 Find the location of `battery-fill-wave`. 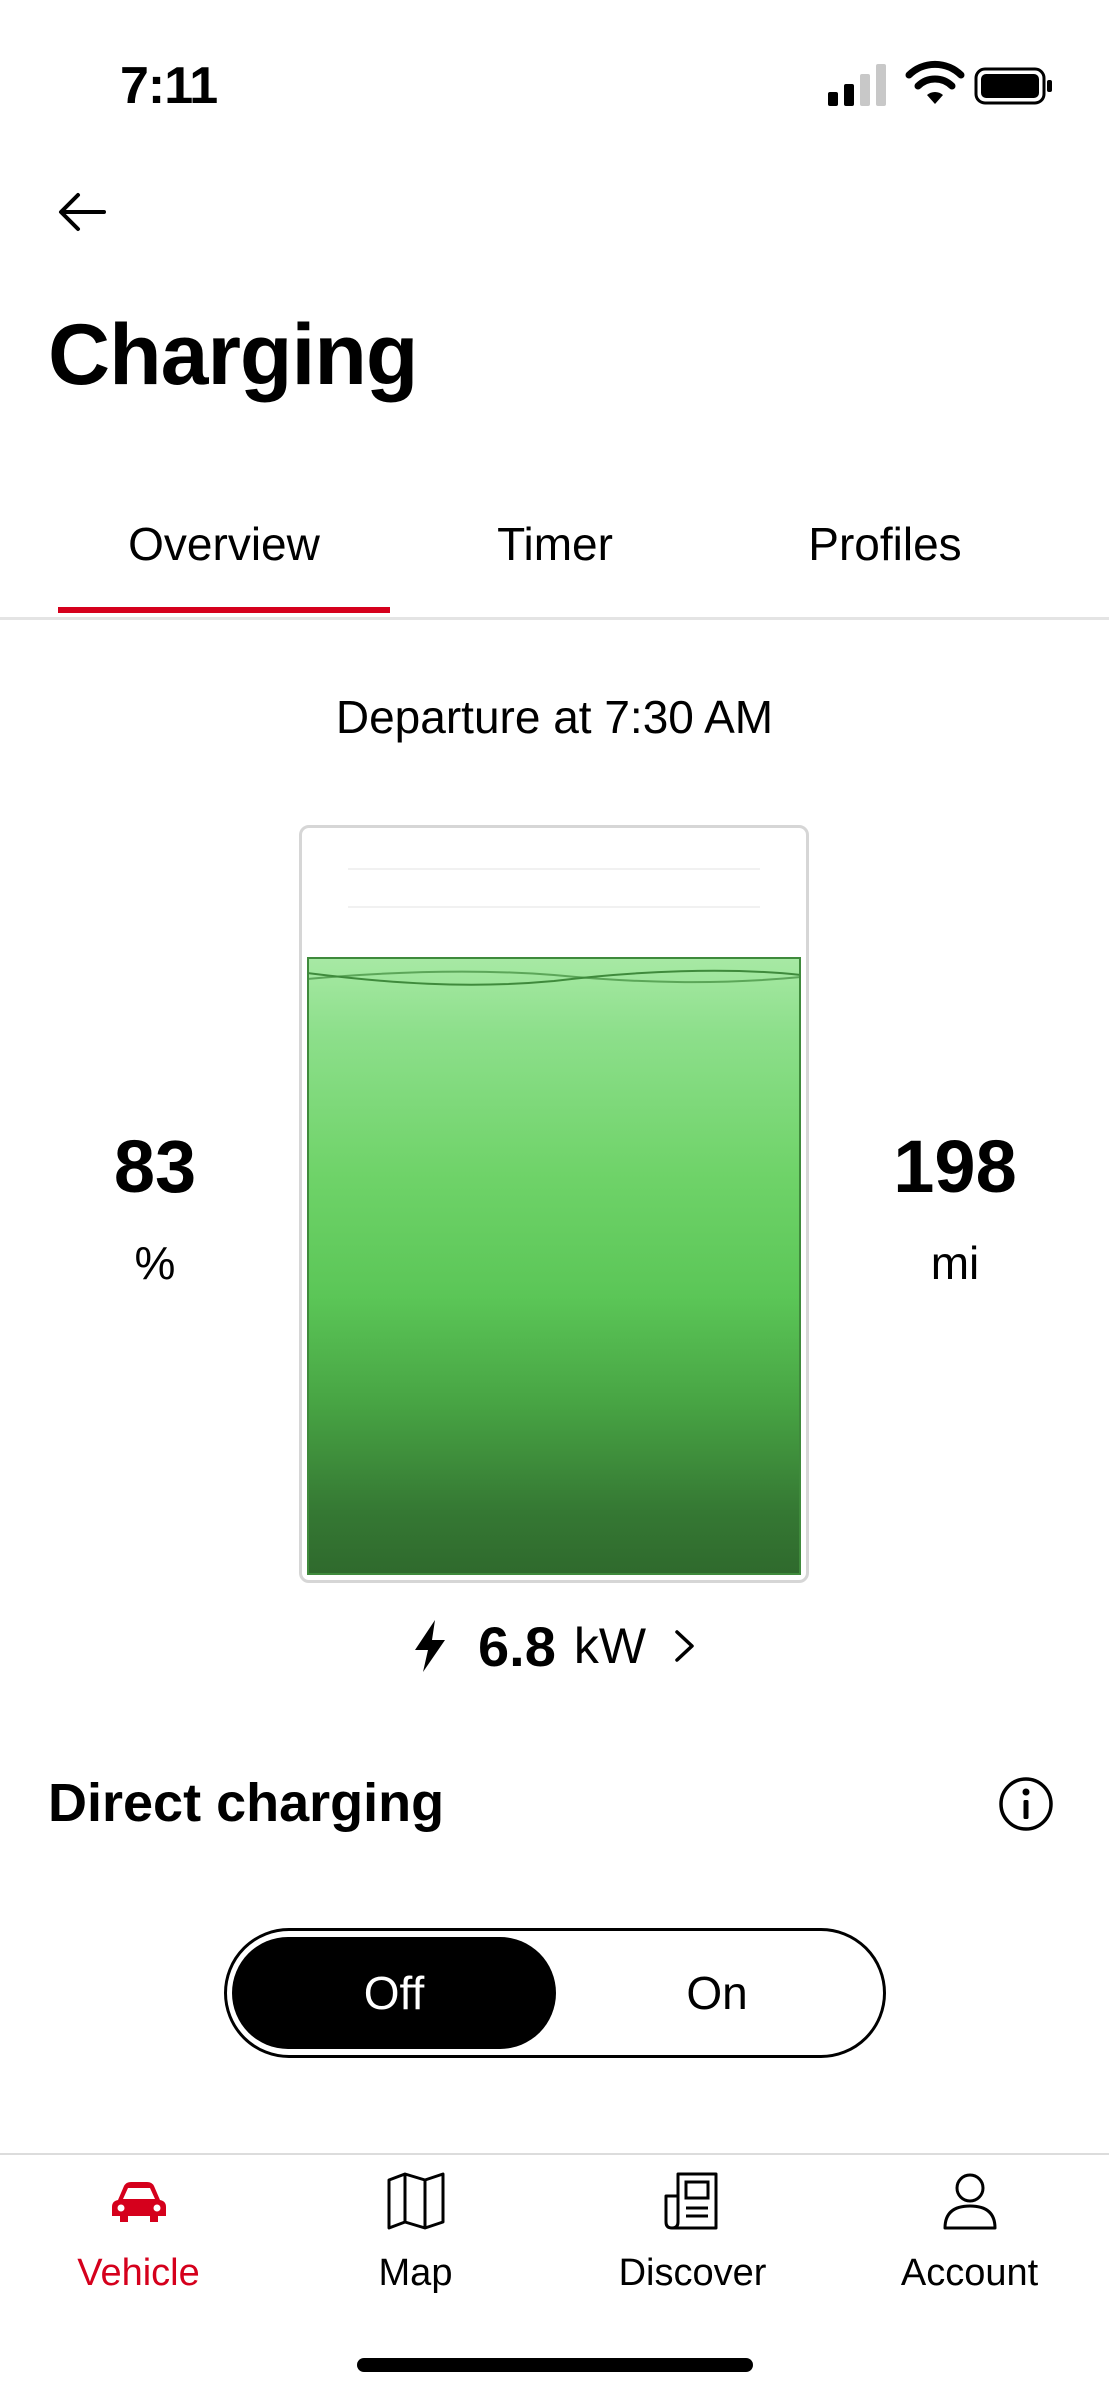

battery-fill-wave is located at coordinates (554, 977).